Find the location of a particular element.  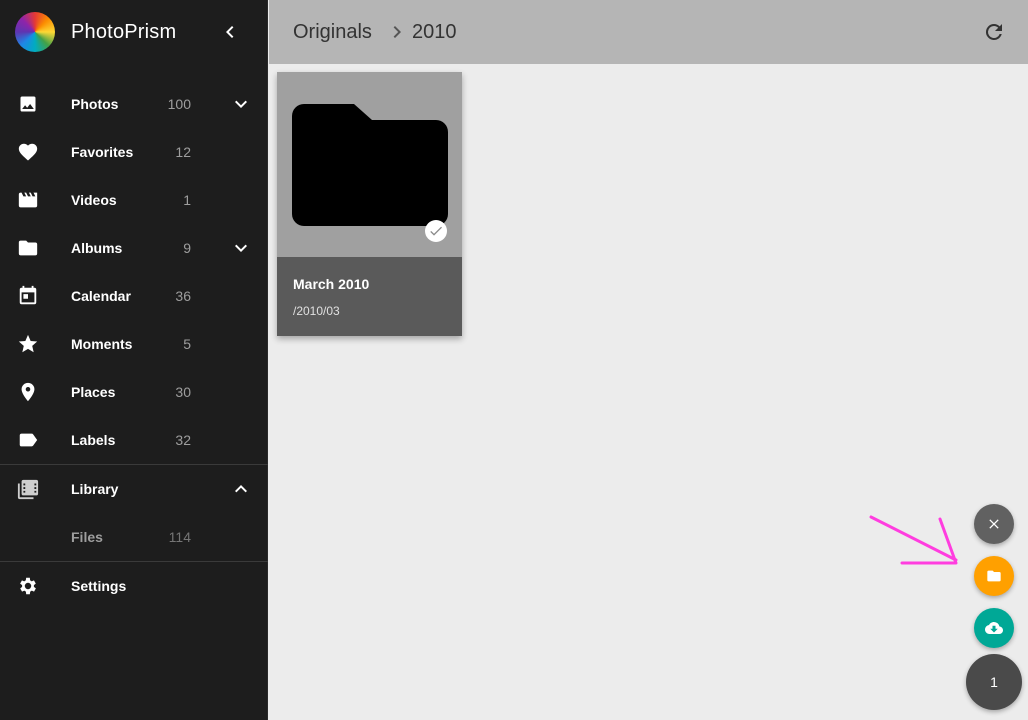

sidebar-item-count: 32 is located at coordinates (183, 440).